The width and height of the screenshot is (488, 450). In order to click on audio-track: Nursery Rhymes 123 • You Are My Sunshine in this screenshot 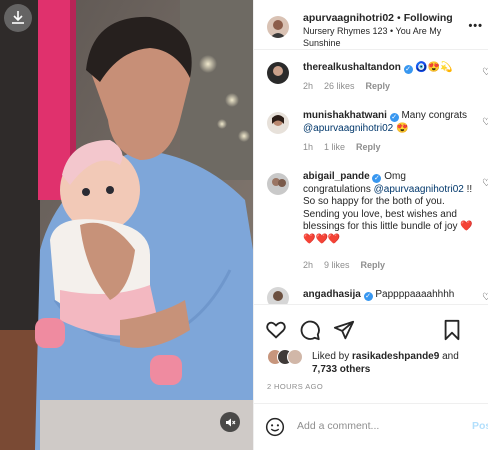, I will do `click(378, 37)`.